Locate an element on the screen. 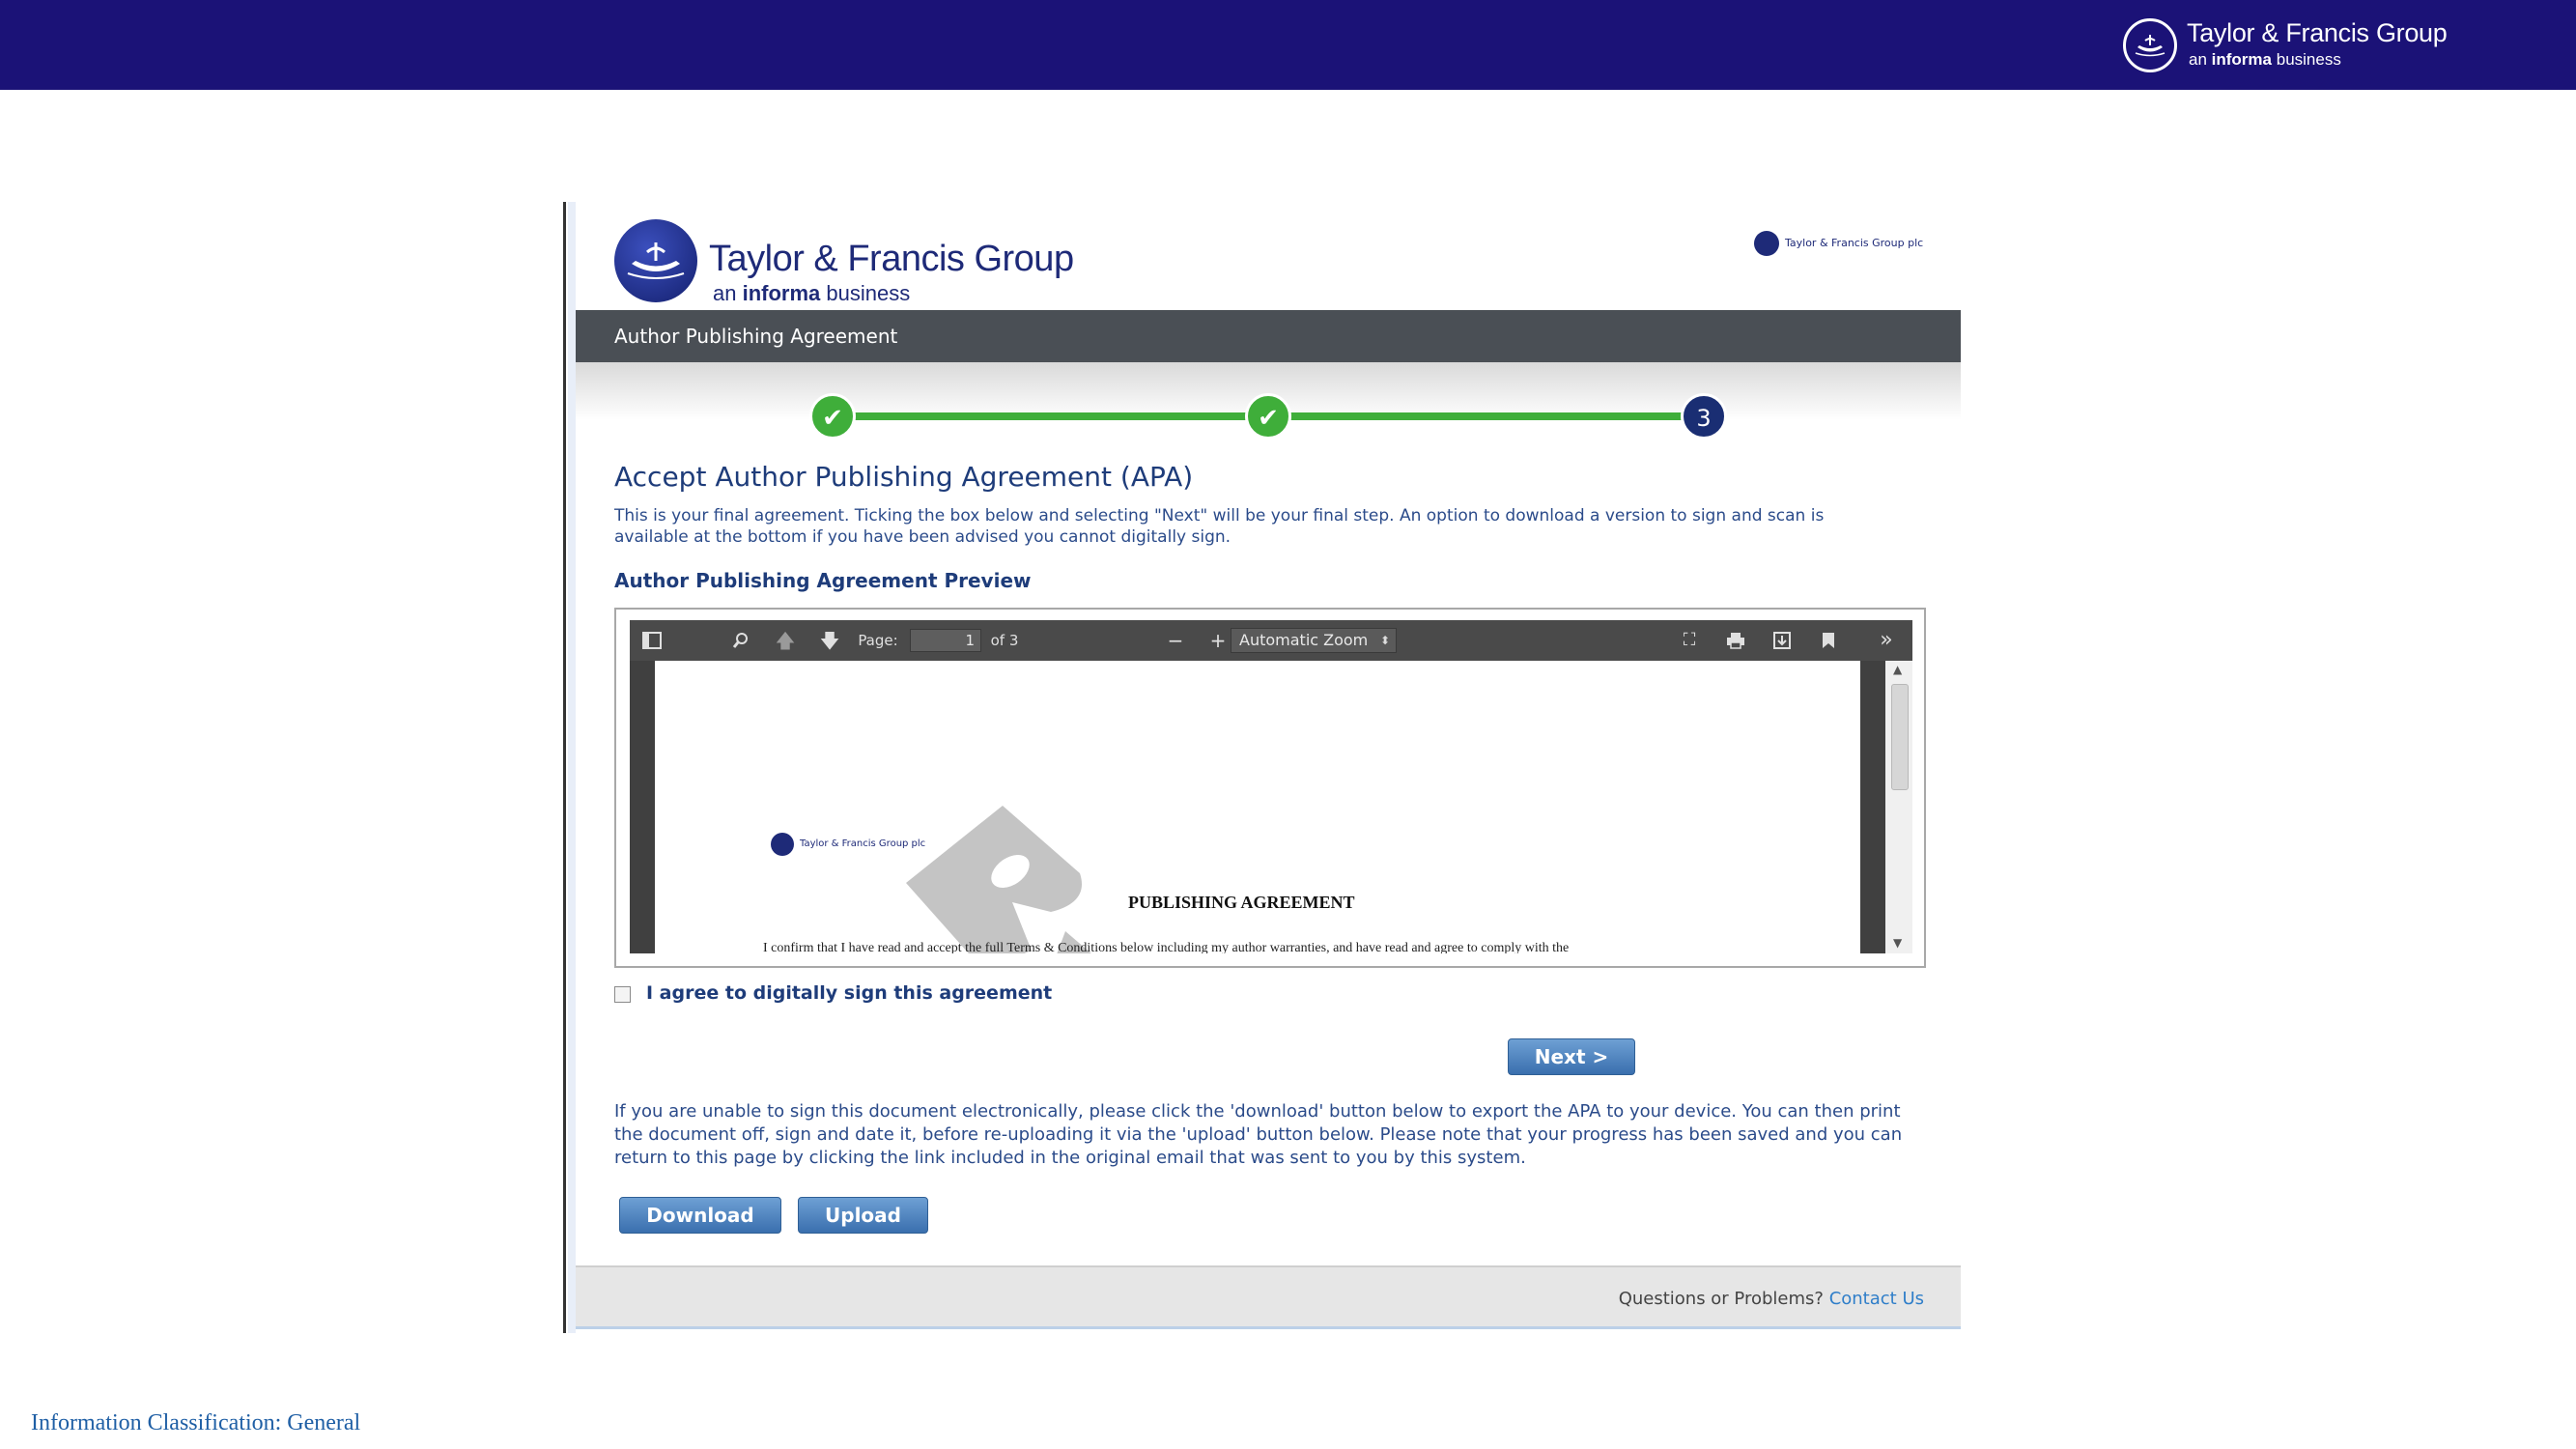 The height and width of the screenshot is (1449, 2576). pdf-scrollbar: ▲ ▼ is located at coordinates (1898, 807).